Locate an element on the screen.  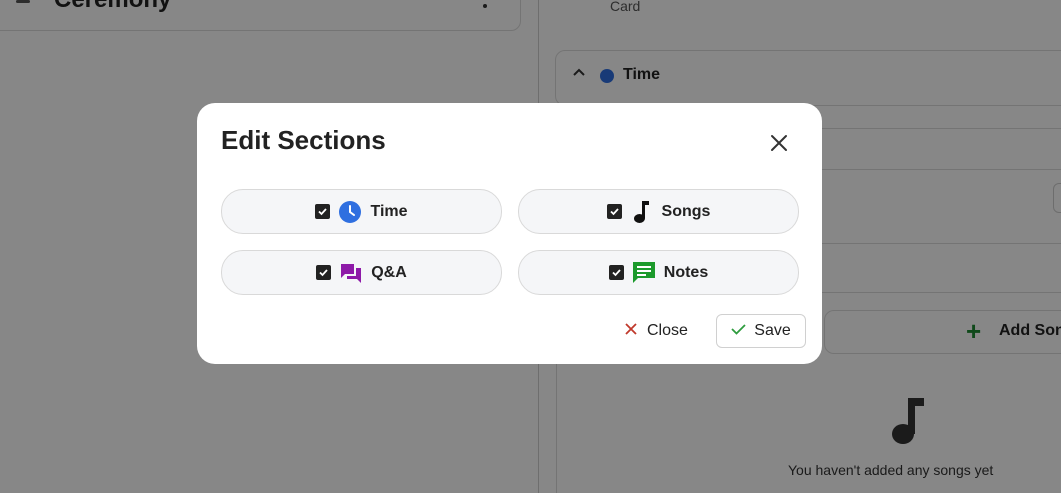
section-toggle-qa: Q&A is located at coordinates (361, 272).